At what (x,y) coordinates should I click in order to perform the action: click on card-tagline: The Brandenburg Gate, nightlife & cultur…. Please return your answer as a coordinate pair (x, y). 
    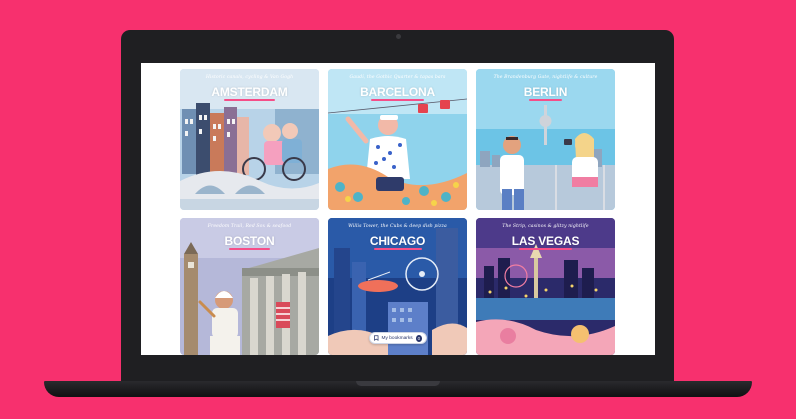
    Looking at the image, I should click on (545, 77).